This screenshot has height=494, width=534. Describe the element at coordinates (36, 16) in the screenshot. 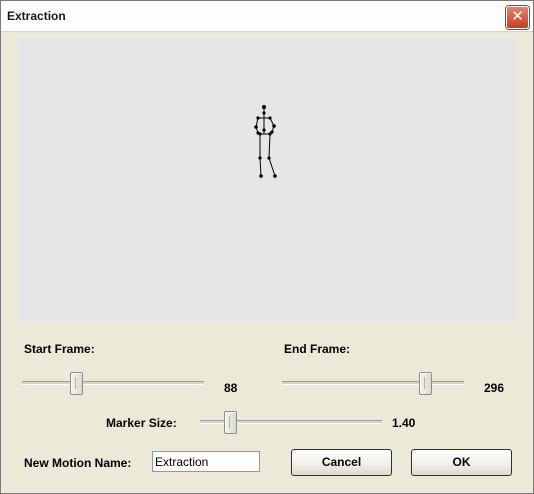

I see `window-title: Extraction` at that location.